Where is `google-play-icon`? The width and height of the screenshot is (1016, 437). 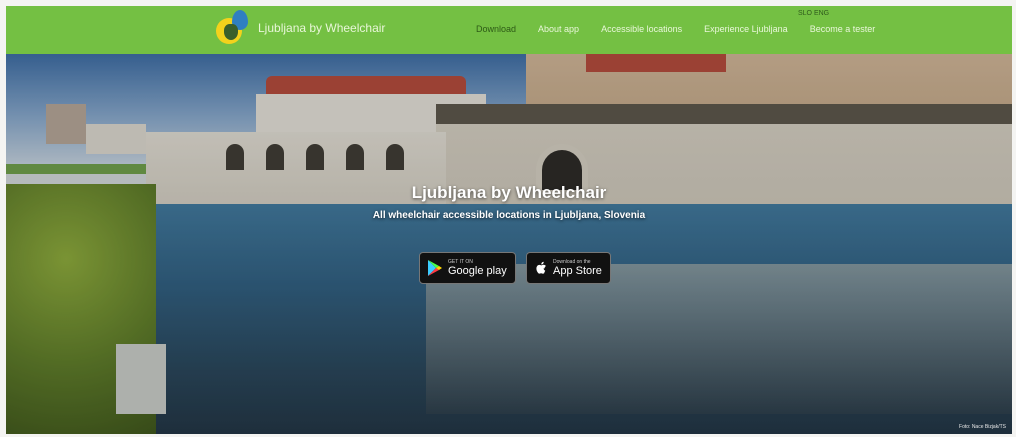 google-play-icon is located at coordinates (435, 268).